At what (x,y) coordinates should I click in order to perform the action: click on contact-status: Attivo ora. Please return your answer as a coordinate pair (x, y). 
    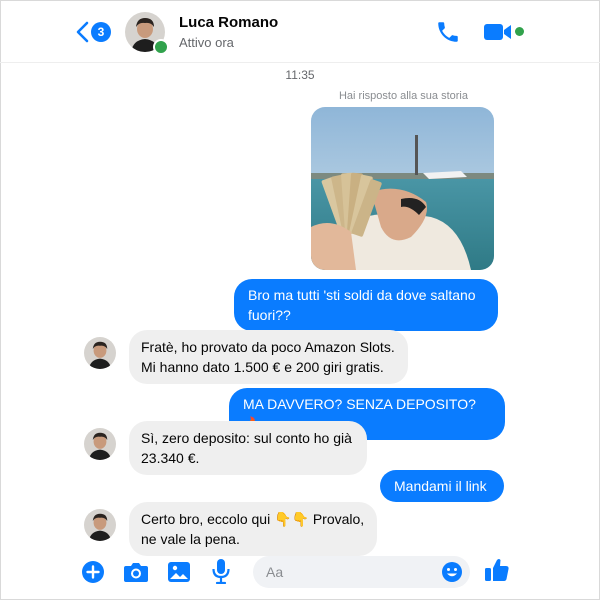
    Looking at the image, I should click on (206, 42).